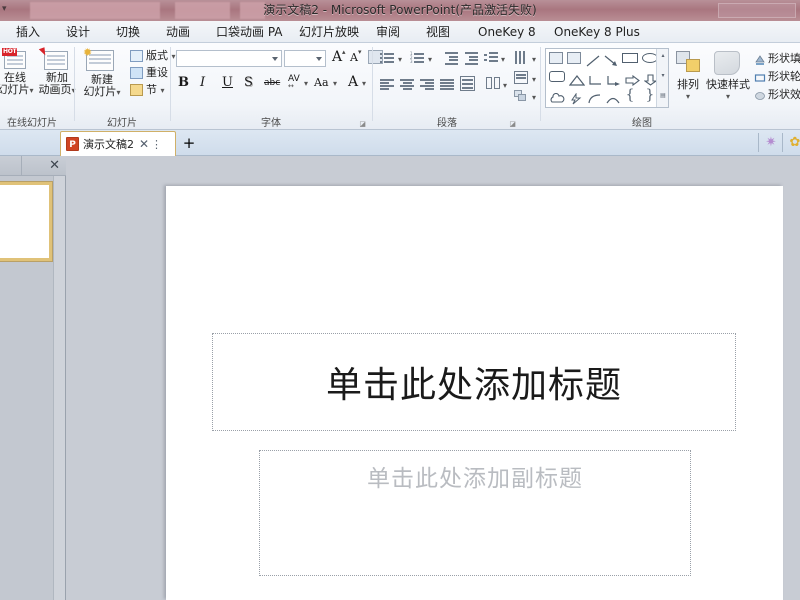 The image size is (800, 600). I want to click on online-slide-button: 在线 幻灯片▾, so click(19, 84).